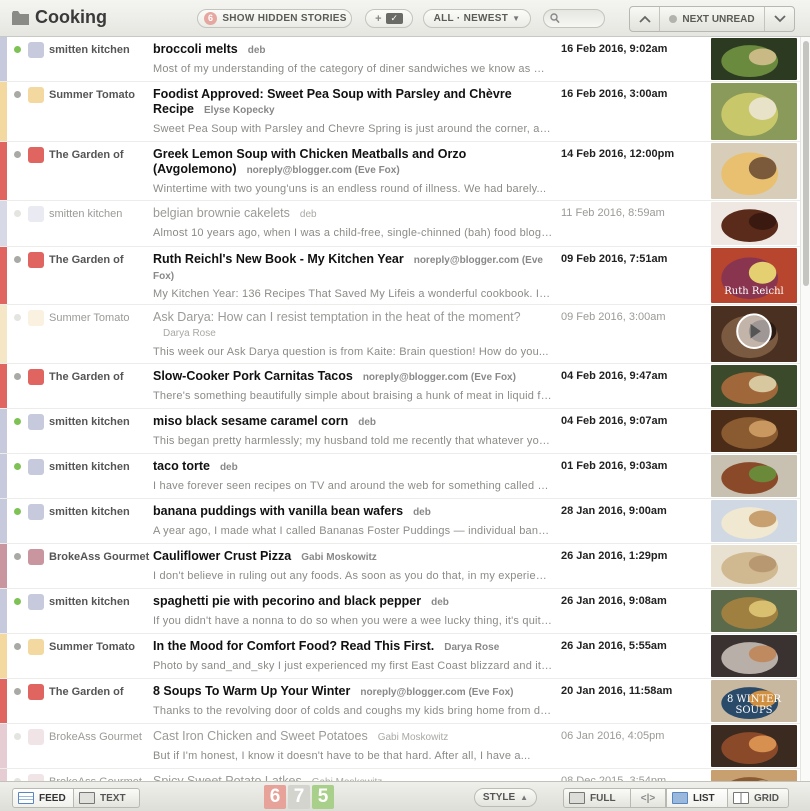  I want to click on story-list-scrollbar, so click(805, 409).